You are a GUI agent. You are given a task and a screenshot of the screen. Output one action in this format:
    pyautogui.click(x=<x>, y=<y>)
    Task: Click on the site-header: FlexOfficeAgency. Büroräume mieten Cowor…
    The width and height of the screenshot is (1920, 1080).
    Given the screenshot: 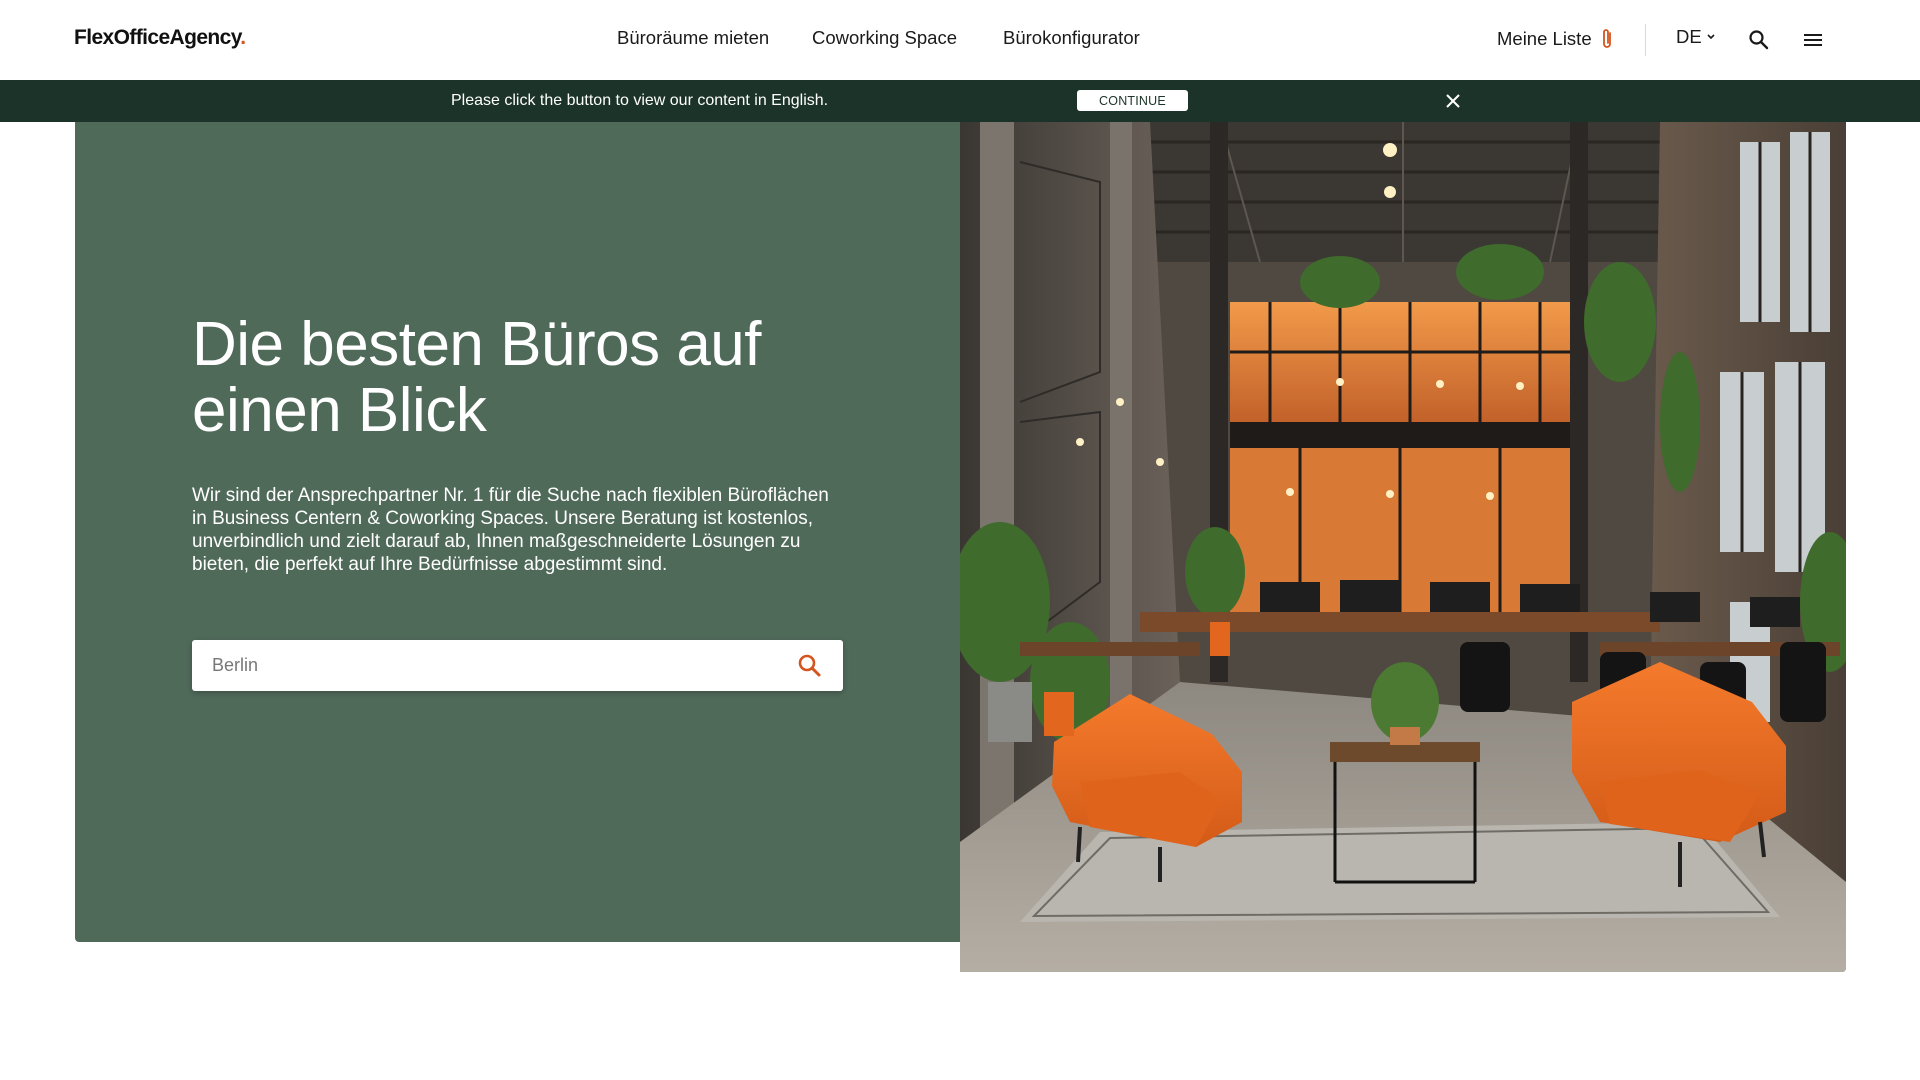 What is the action you would take?
    pyautogui.click(x=960, y=40)
    